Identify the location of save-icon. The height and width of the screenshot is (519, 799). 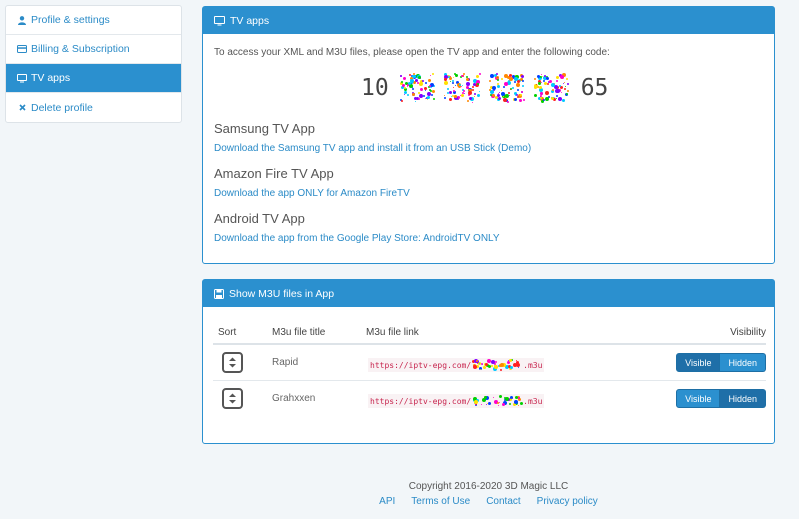
(219, 293).